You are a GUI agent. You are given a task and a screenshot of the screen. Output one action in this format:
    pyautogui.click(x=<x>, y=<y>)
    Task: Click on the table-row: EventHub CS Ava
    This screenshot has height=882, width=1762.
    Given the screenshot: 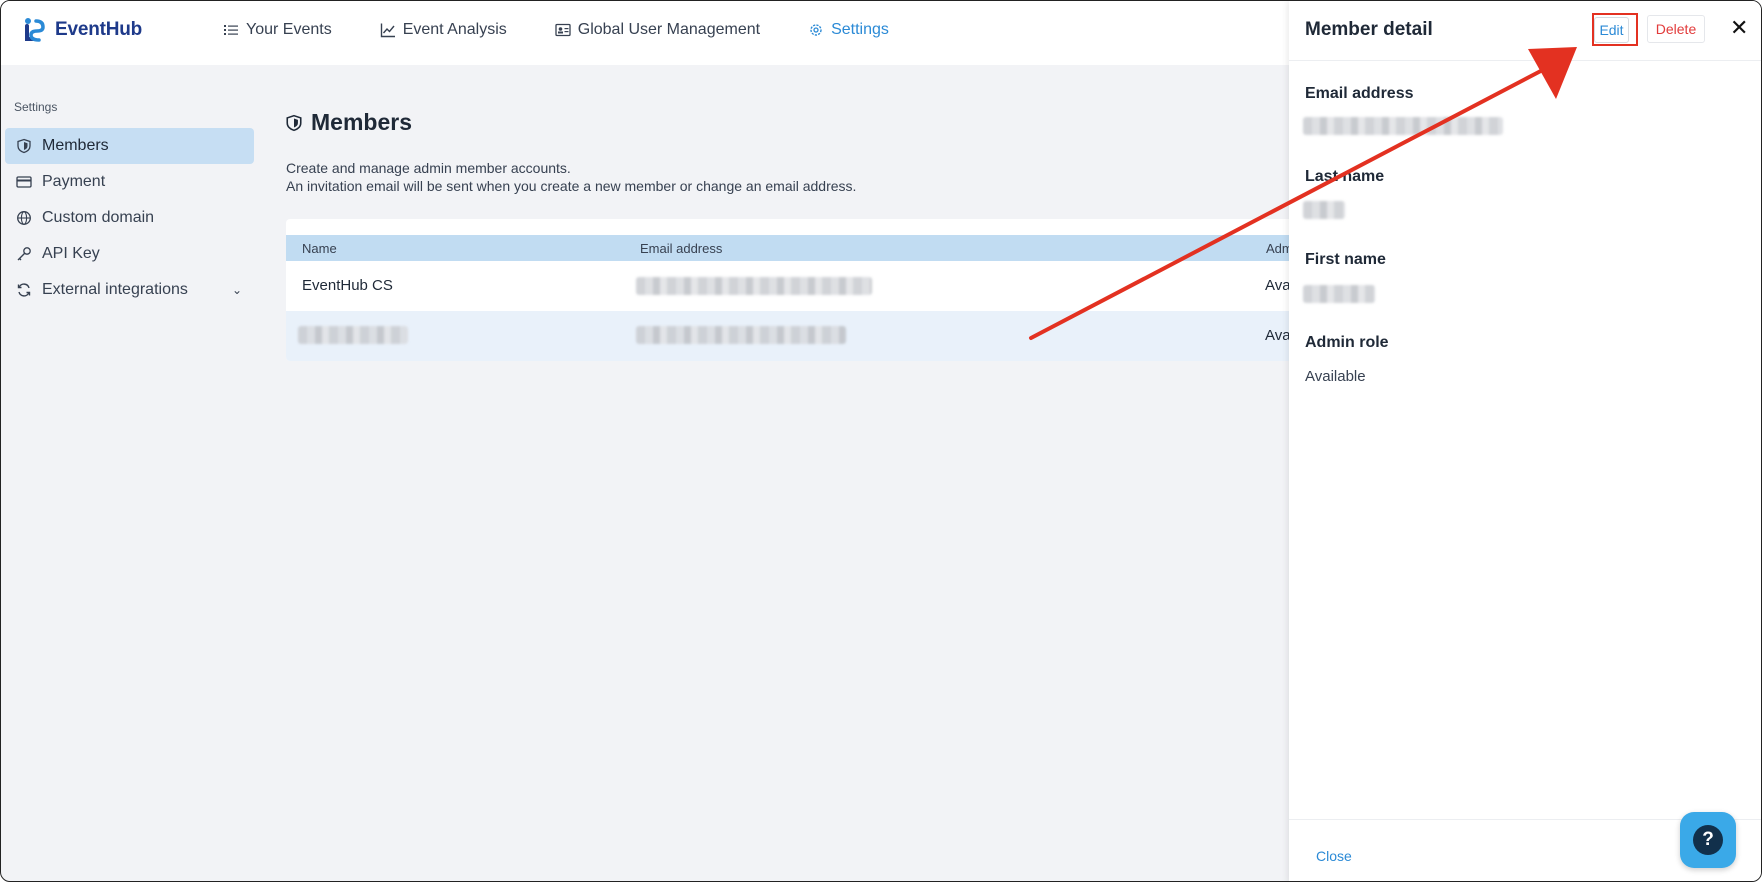 What is the action you would take?
    pyautogui.click(x=796, y=286)
    